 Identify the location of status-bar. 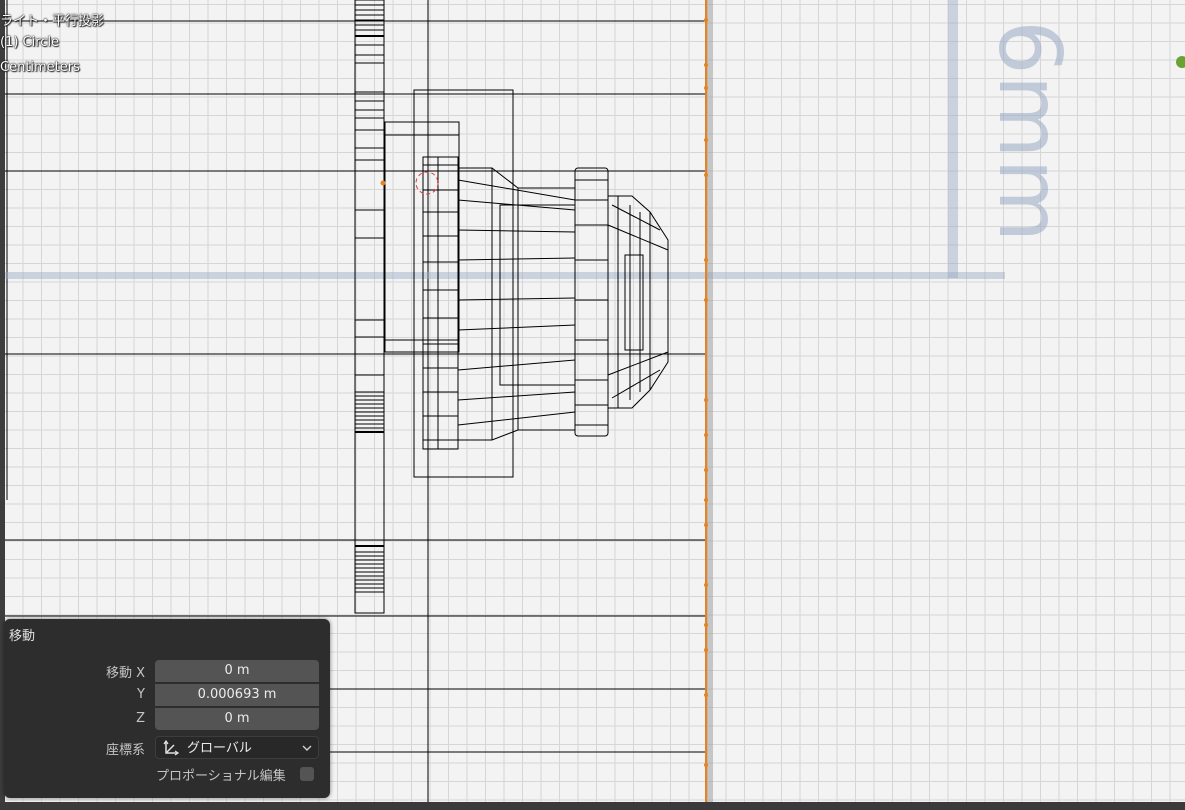
(592, 806).